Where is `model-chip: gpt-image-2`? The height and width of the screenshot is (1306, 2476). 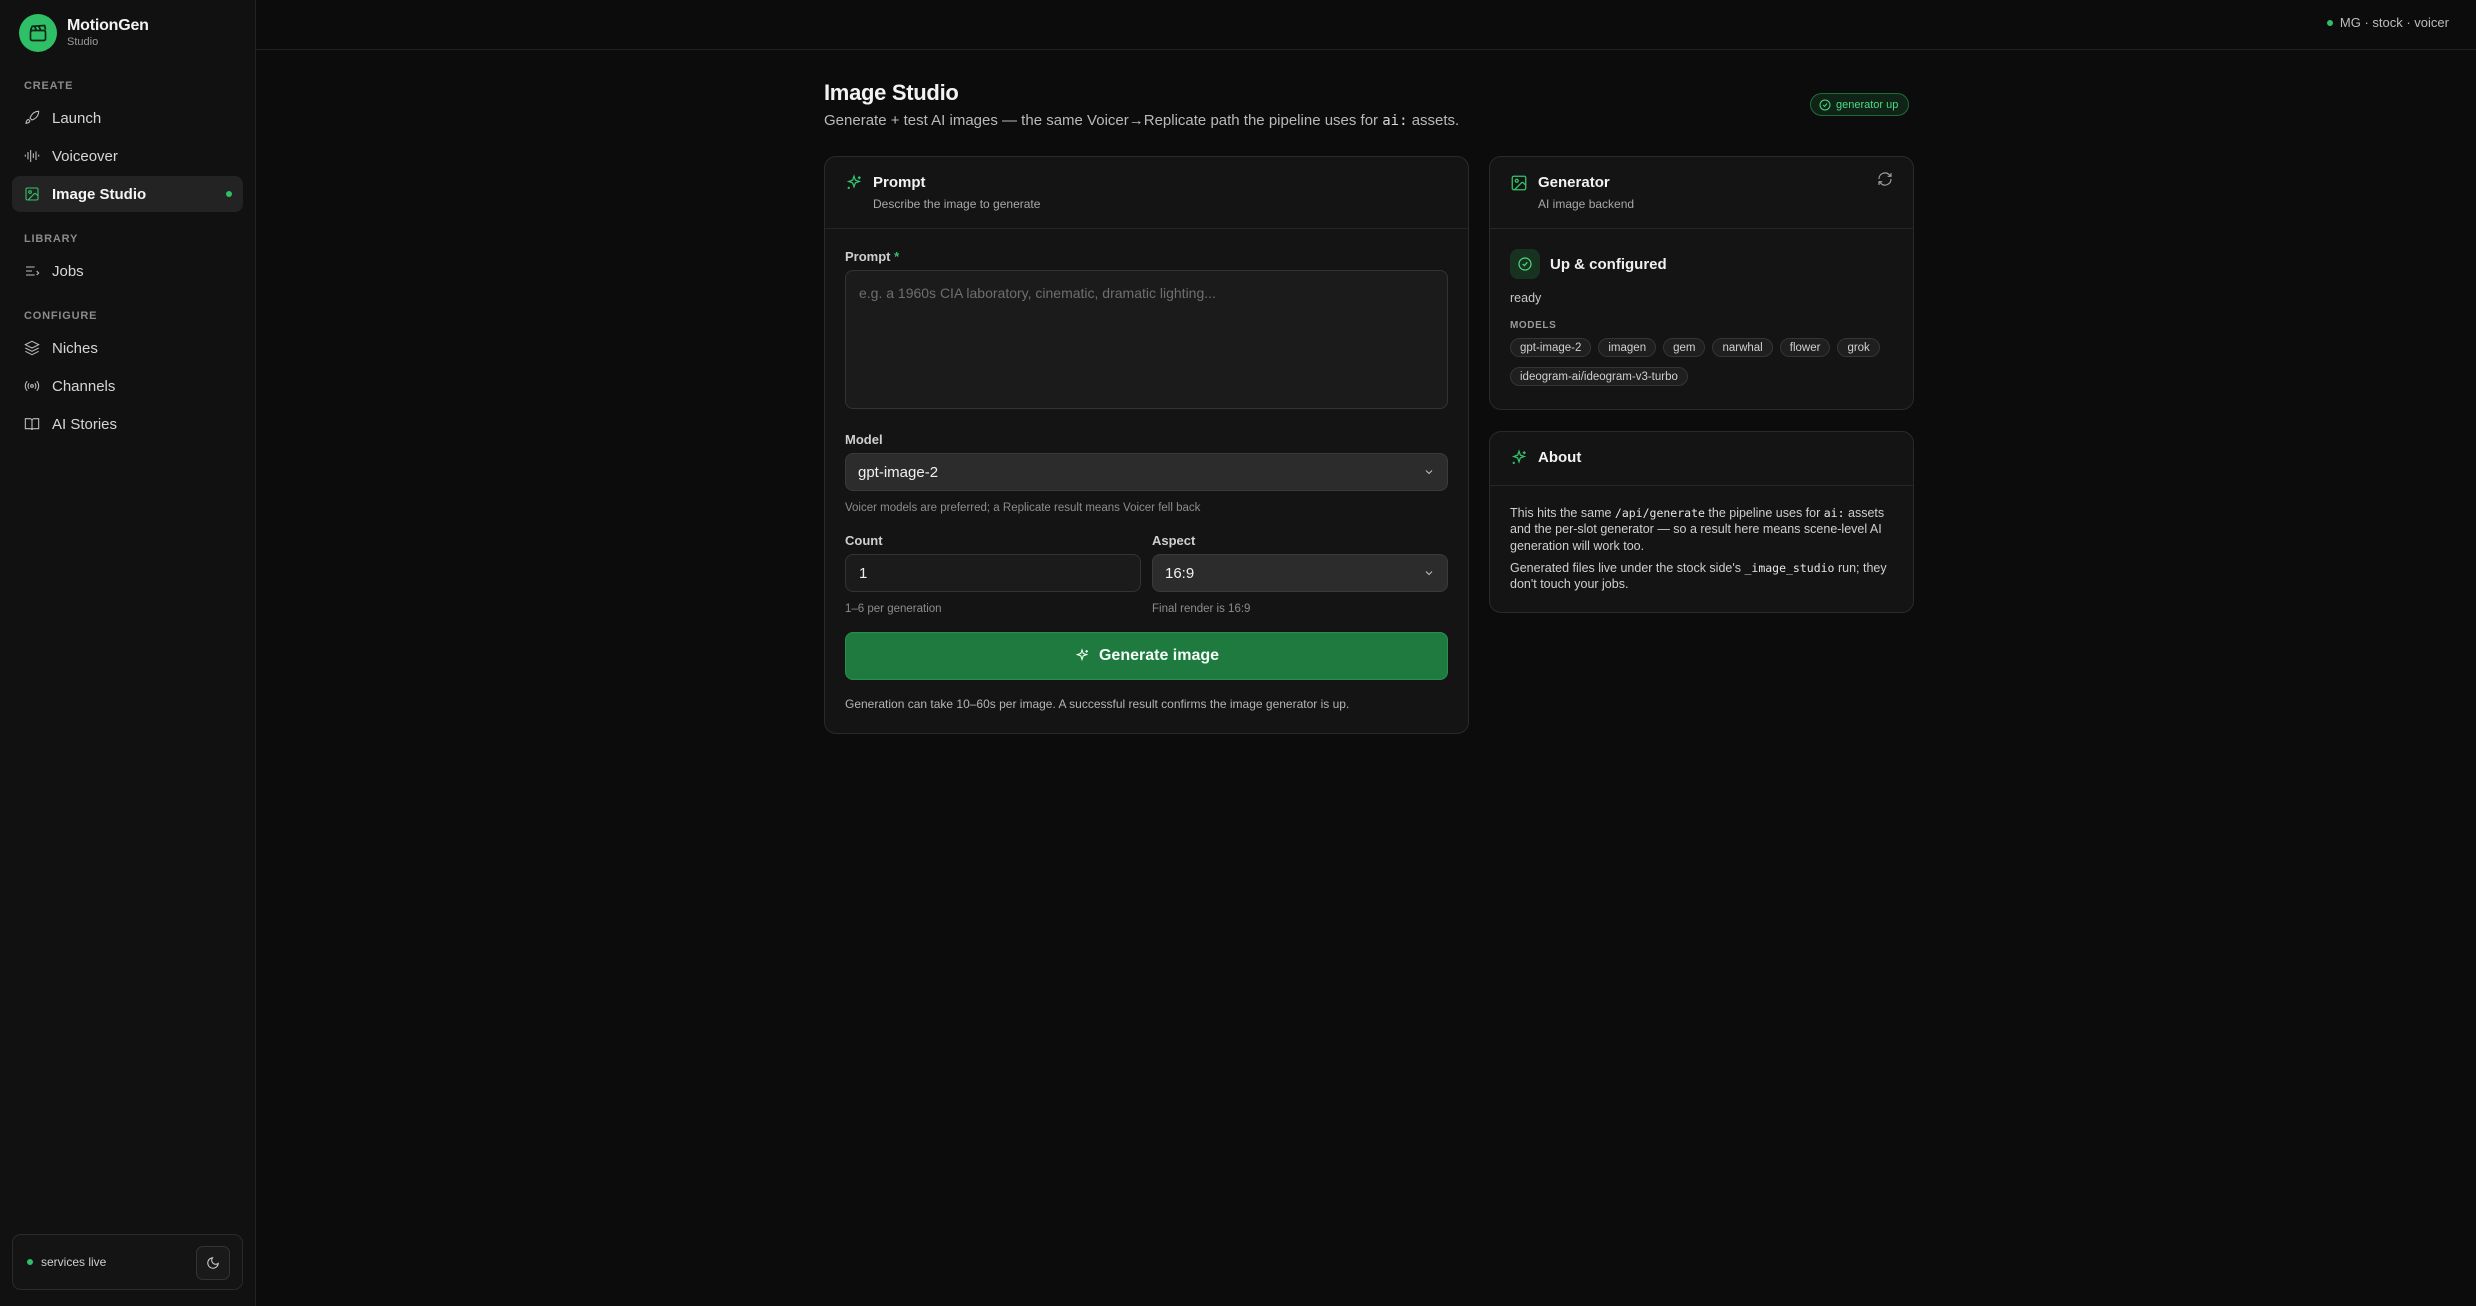 model-chip: gpt-image-2 is located at coordinates (1551, 347).